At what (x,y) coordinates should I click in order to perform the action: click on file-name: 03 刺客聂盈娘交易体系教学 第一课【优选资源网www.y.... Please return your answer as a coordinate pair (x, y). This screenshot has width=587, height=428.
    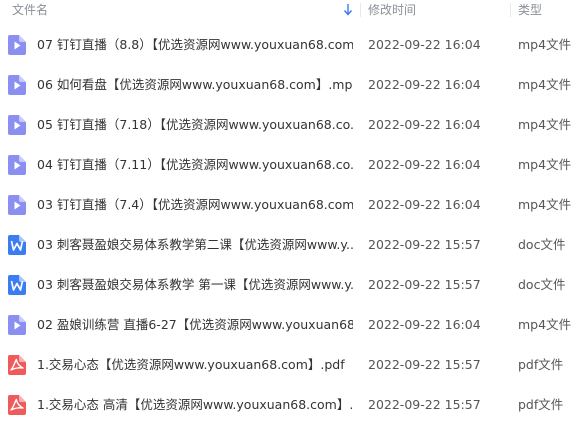
    Looking at the image, I should click on (195, 285).